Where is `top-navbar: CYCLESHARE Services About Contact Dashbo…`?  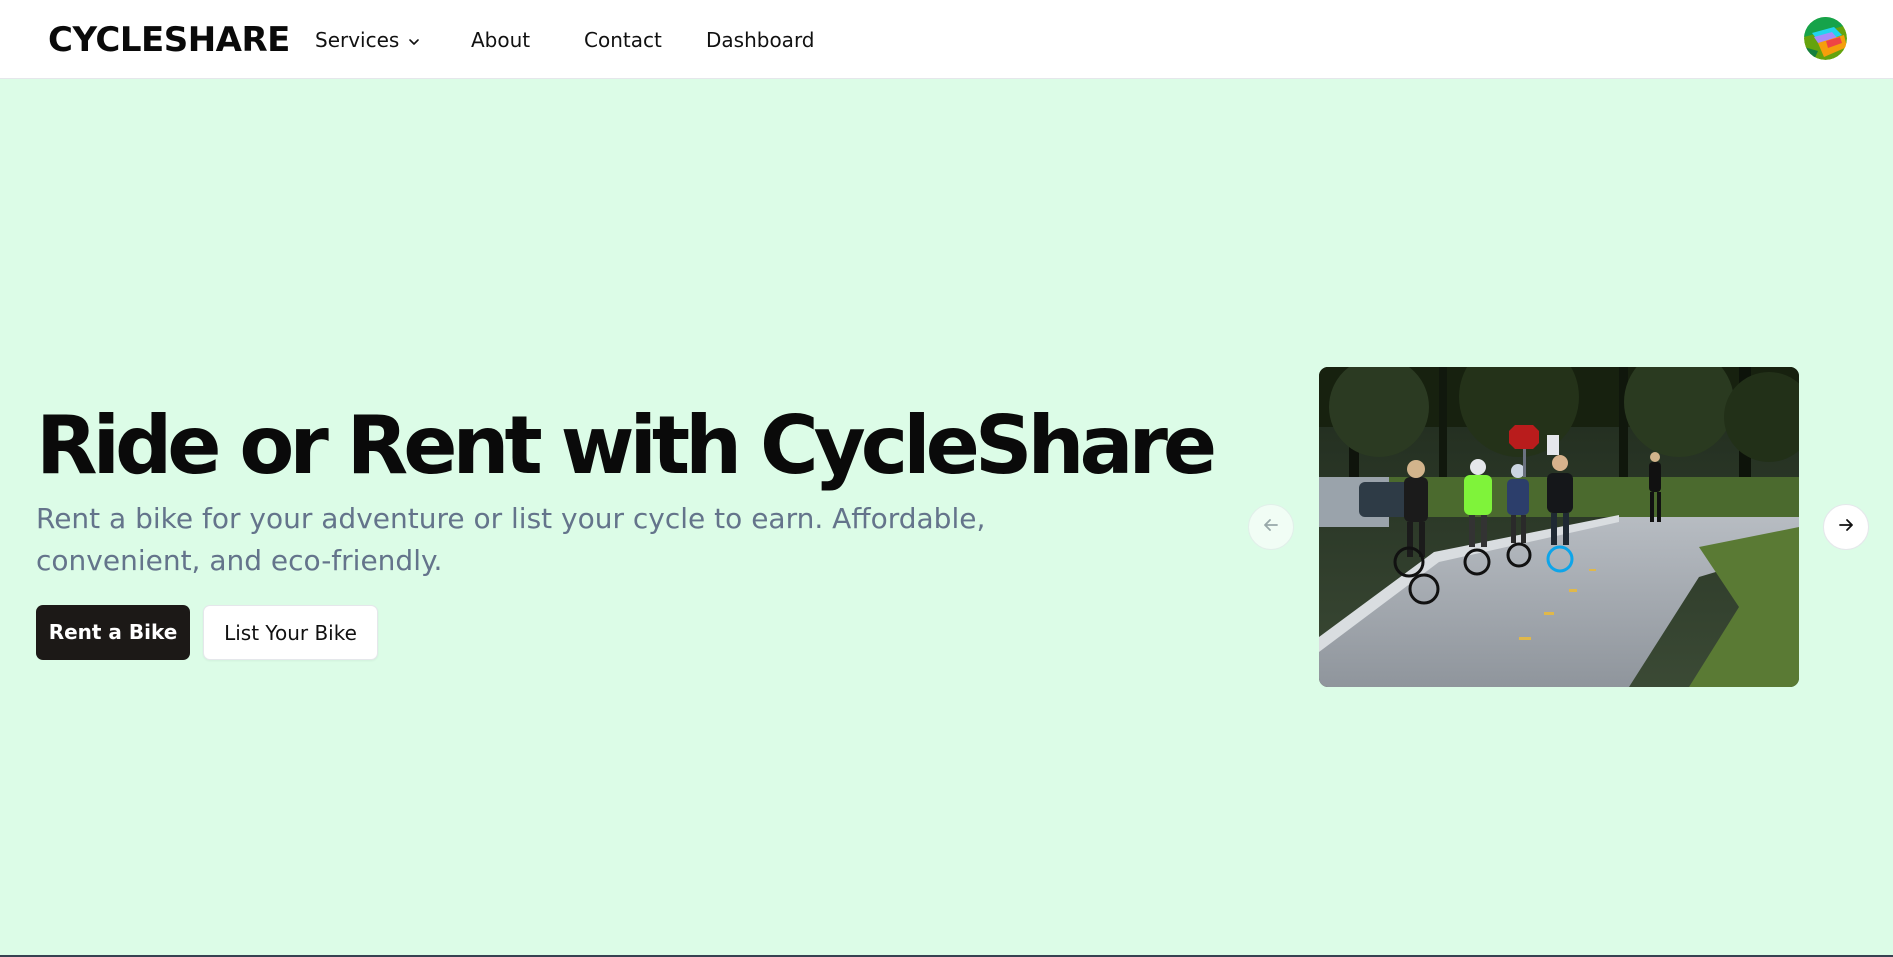
top-navbar: CYCLESHARE Services About Contact Dashbo… is located at coordinates (946, 39).